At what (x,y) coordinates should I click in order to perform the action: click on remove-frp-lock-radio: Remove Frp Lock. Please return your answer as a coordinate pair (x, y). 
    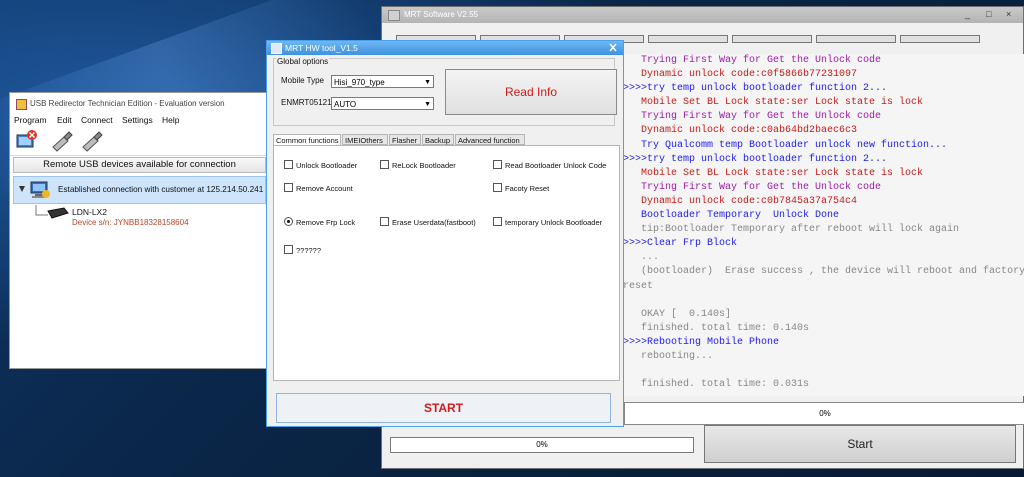
    Looking at the image, I should click on (319, 222).